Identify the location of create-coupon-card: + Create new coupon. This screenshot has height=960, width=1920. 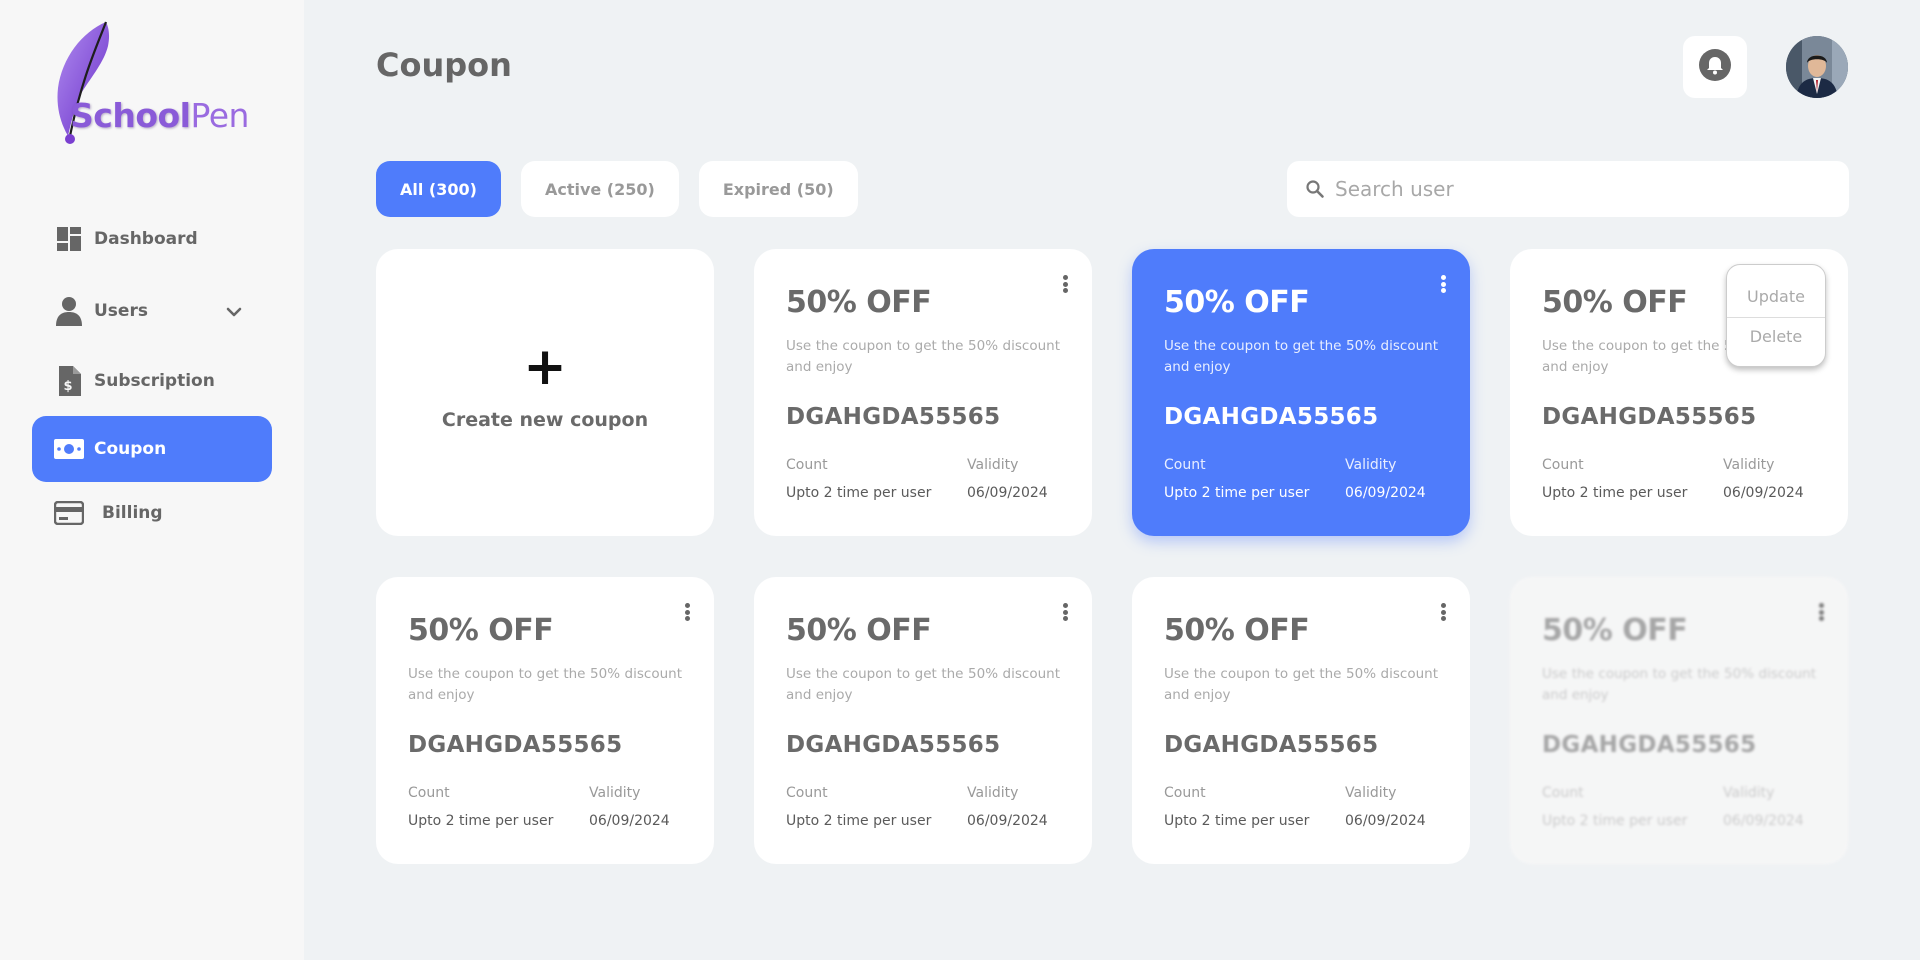
(545, 392).